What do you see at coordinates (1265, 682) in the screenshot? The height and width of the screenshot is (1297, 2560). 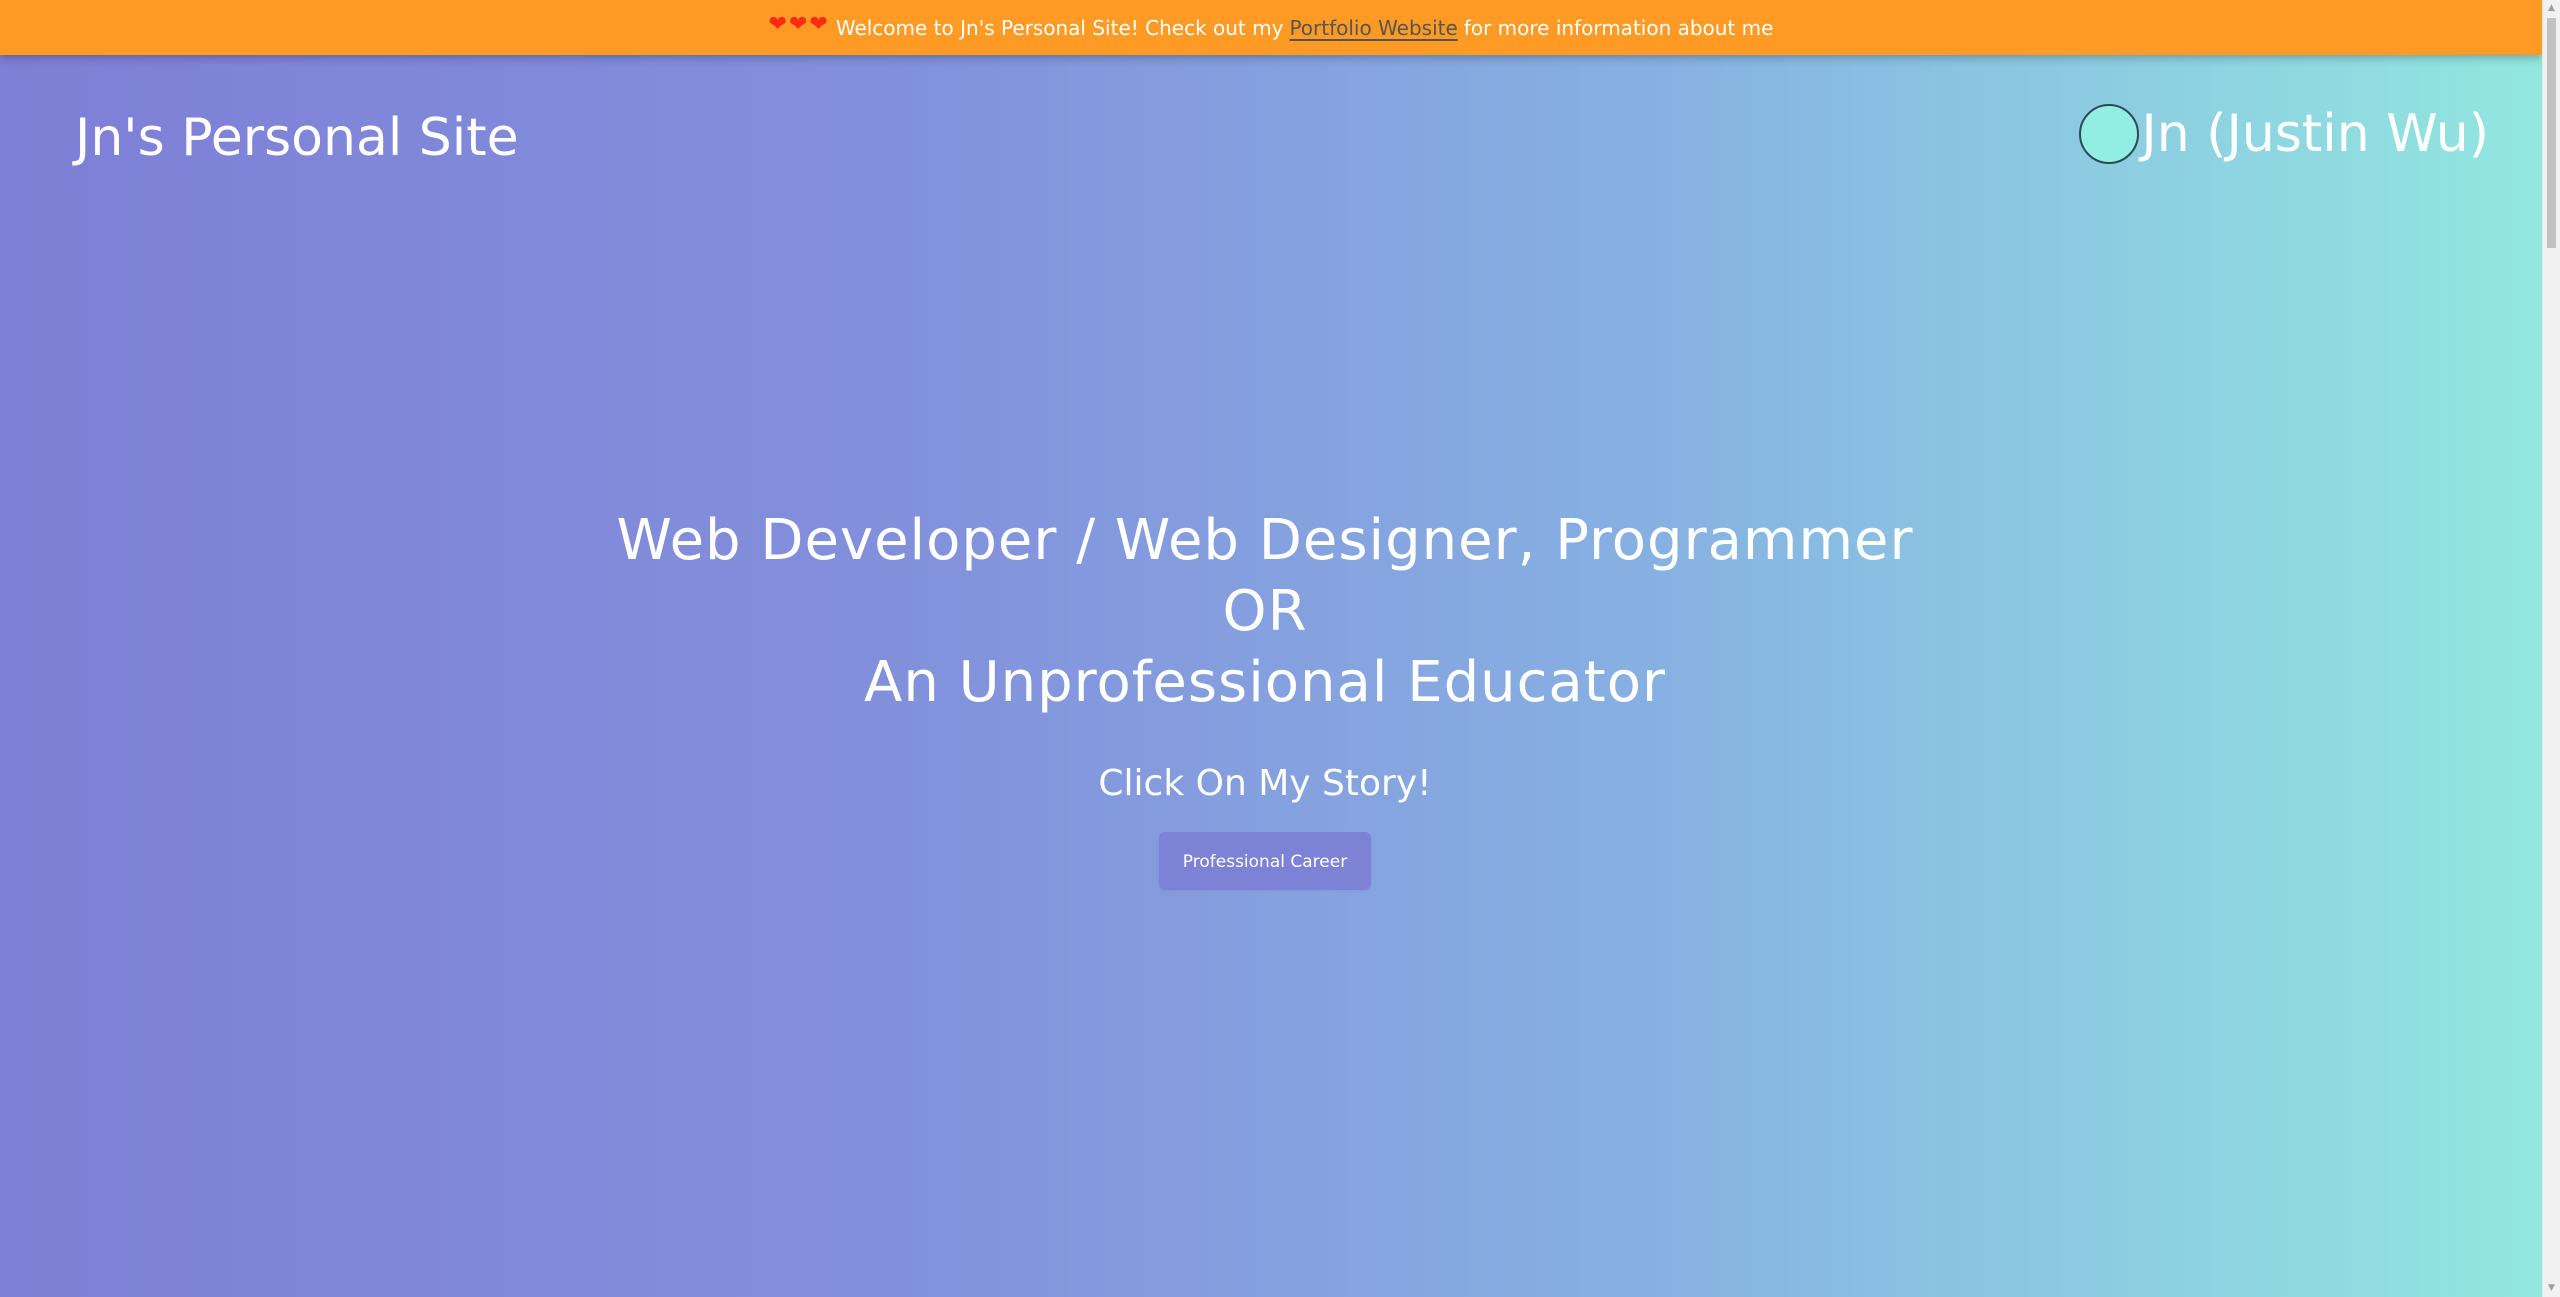 I see `hero-headline-line3: An Unprofessional Educator` at bounding box center [1265, 682].